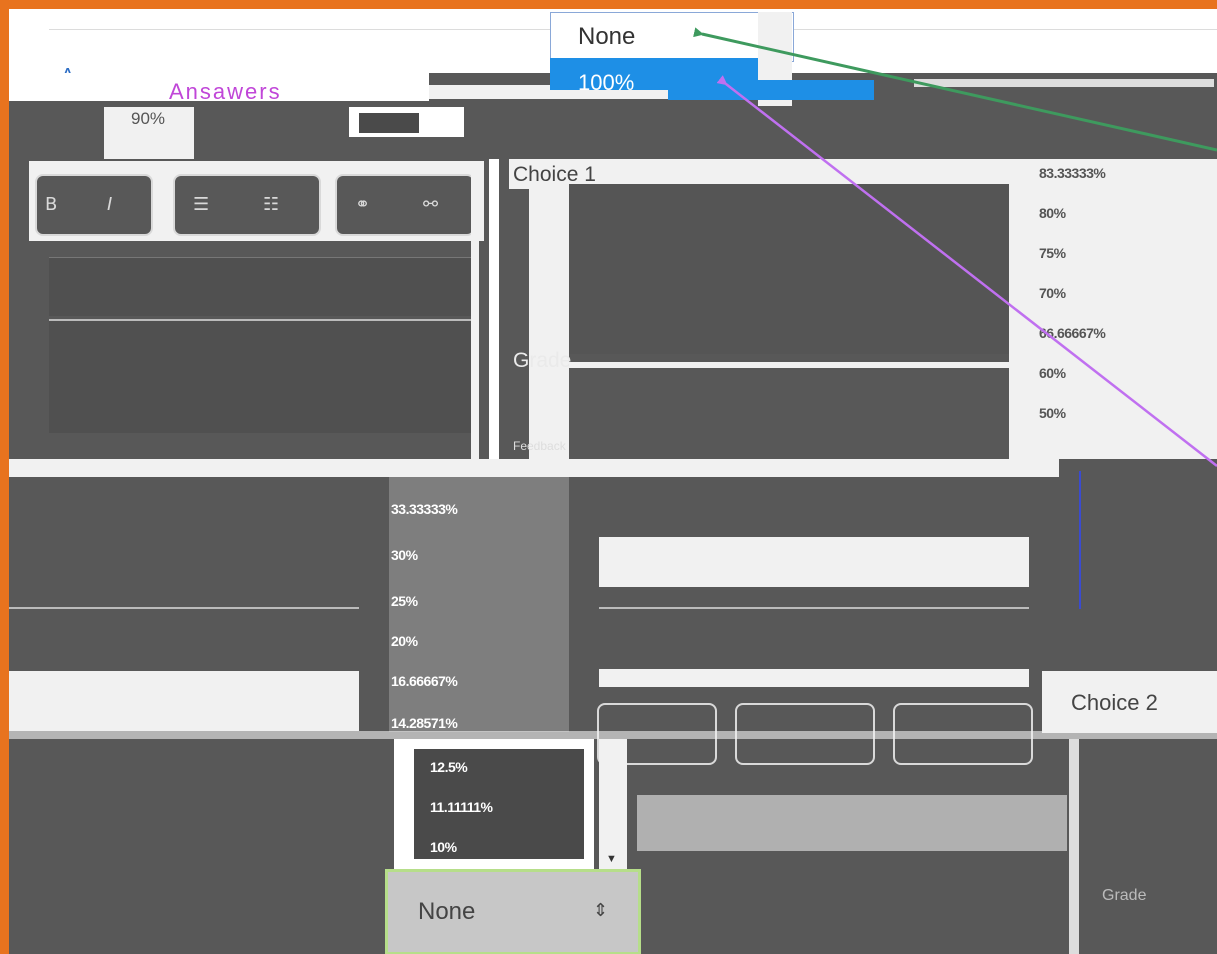 The height and width of the screenshot is (954, 1217). I want to click on arrow-to-none-option, so click(955, 89).